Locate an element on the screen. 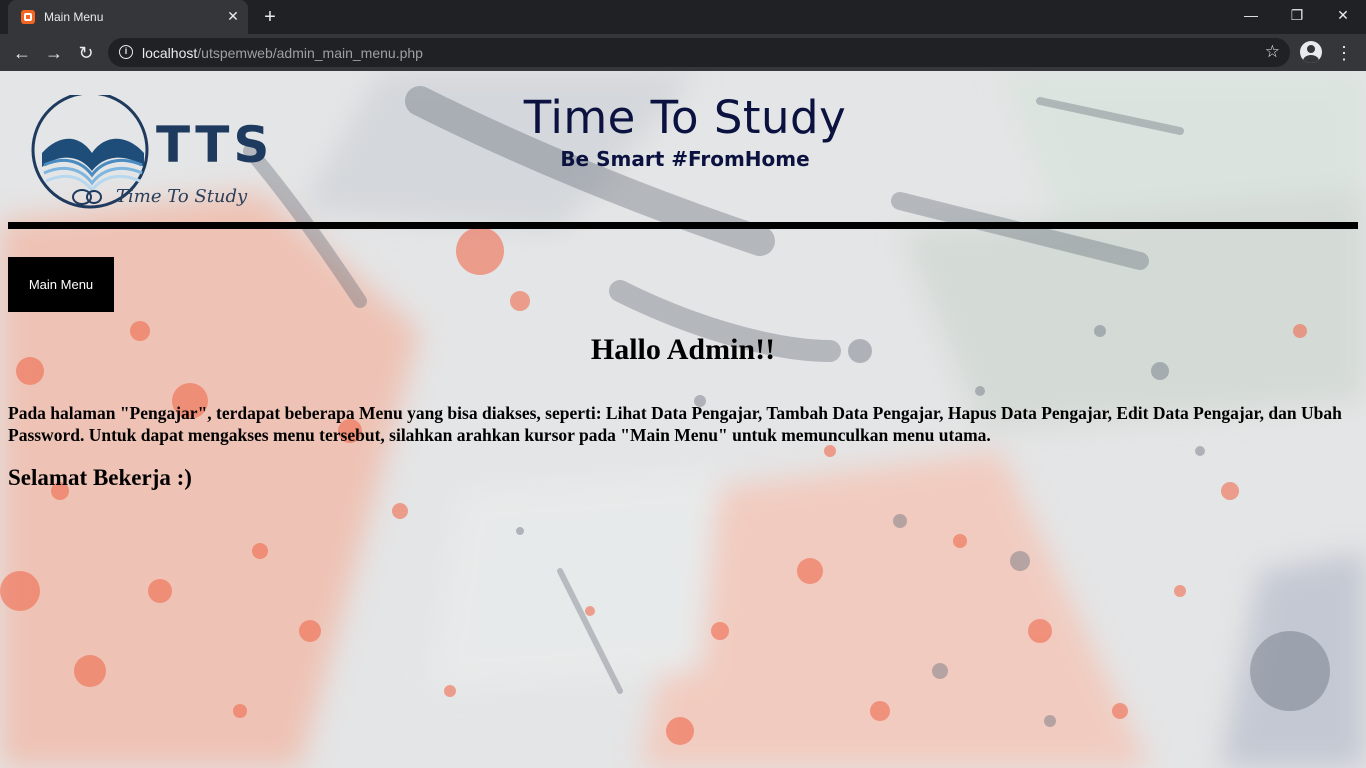 Image resolution: width=1366 pixels, height=768 pixels. url-host: localhost is located at coordinates (170, 53).